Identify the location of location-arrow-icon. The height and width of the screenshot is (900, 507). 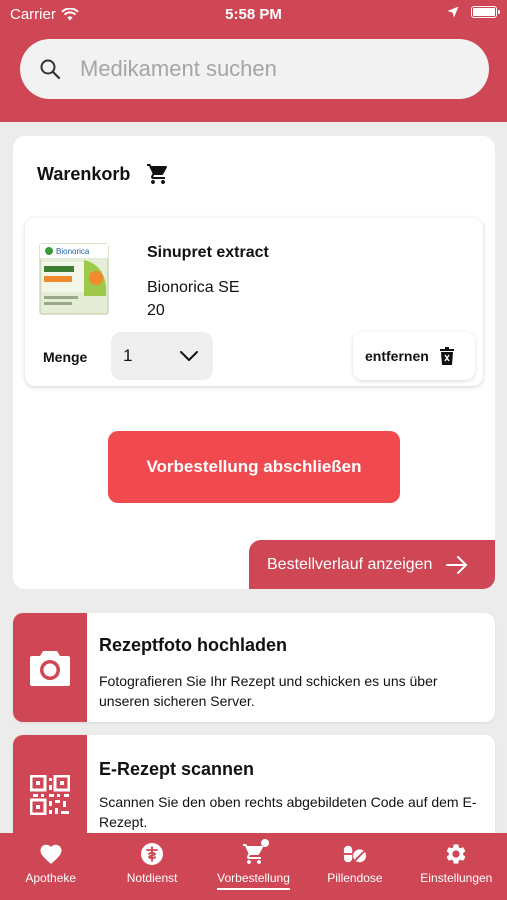
(453, 12).